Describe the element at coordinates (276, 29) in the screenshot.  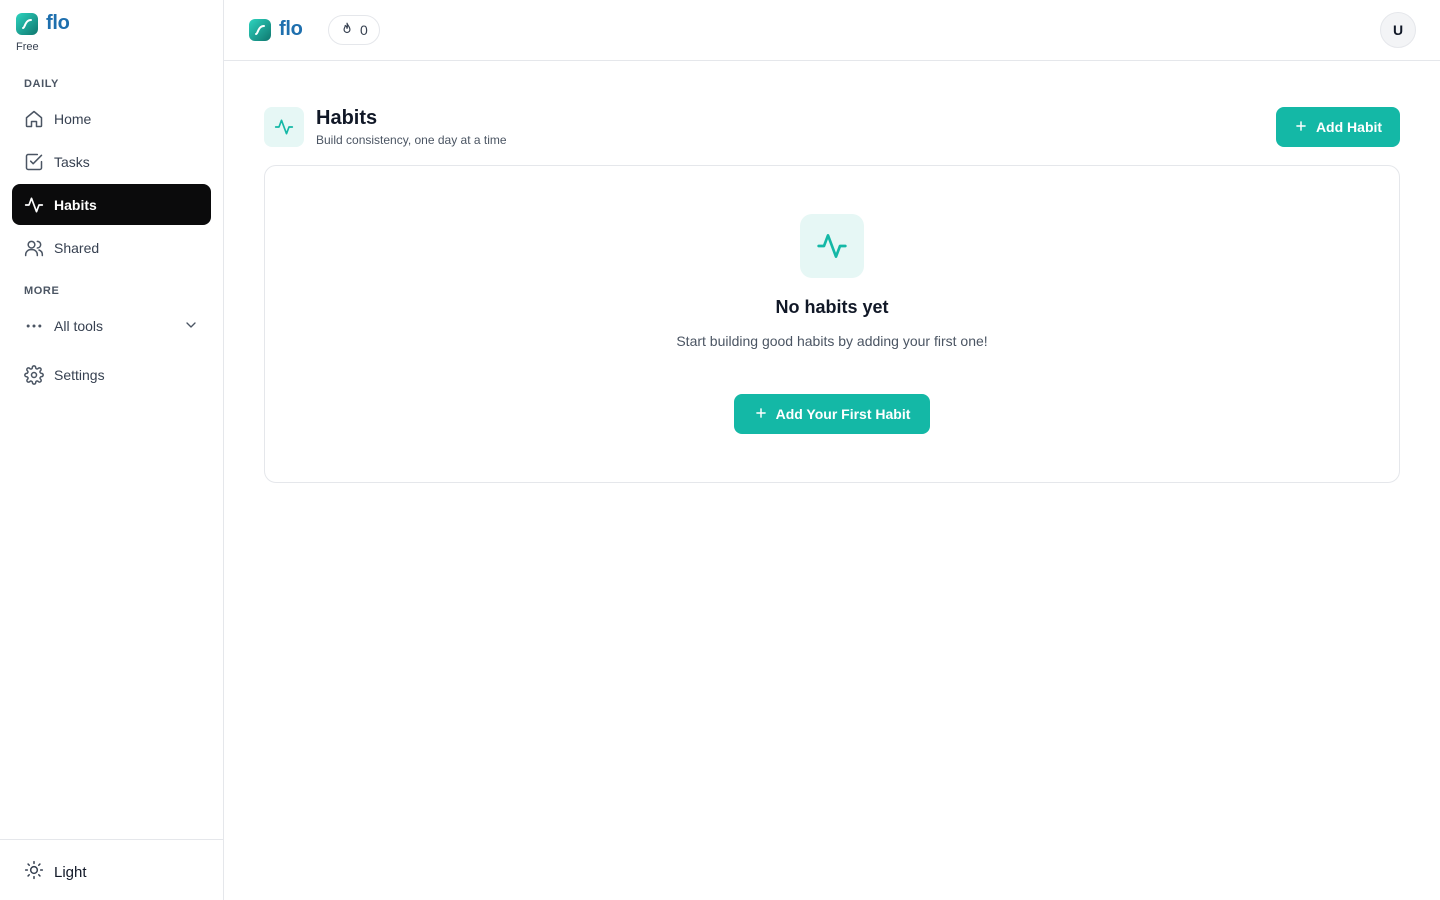
I see `top-brand: flo` at that location.